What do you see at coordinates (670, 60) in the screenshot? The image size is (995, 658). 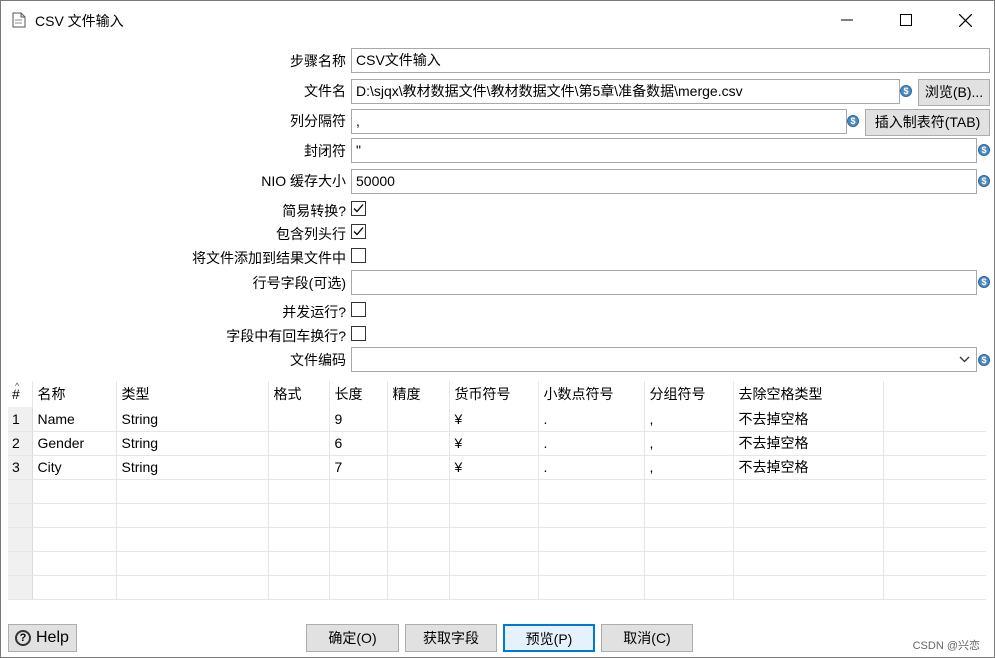 I see `step-name-input: CSV文件输入` at bounding box center [670, 60].